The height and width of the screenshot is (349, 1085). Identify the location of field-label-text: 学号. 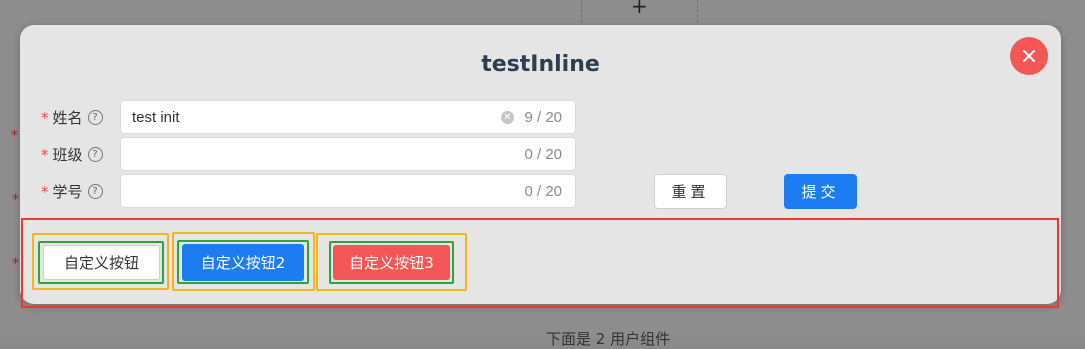
(67, 192).